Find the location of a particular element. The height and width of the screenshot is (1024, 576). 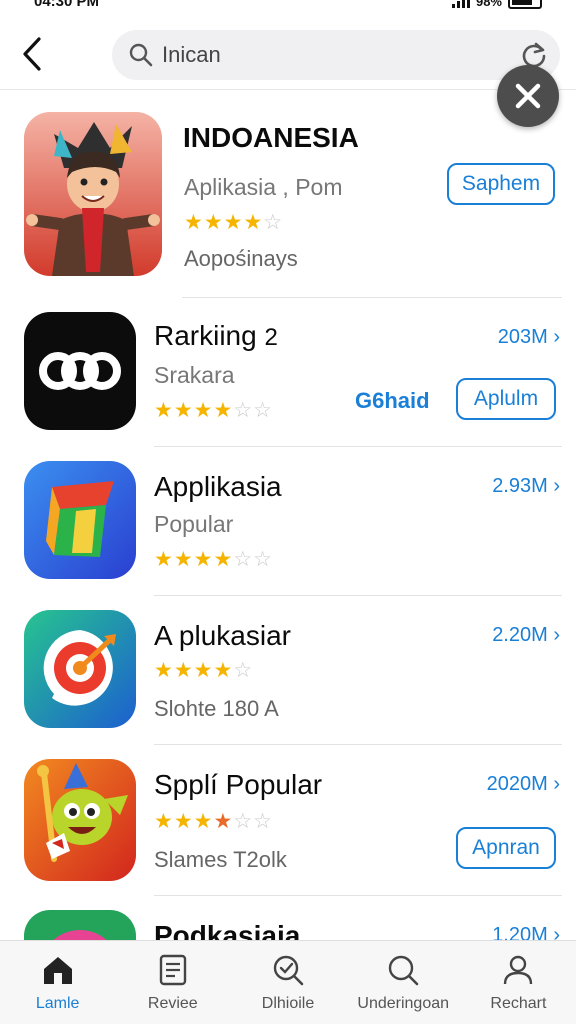

tab-label: Underingoan is located at coordinates (403, 1003).